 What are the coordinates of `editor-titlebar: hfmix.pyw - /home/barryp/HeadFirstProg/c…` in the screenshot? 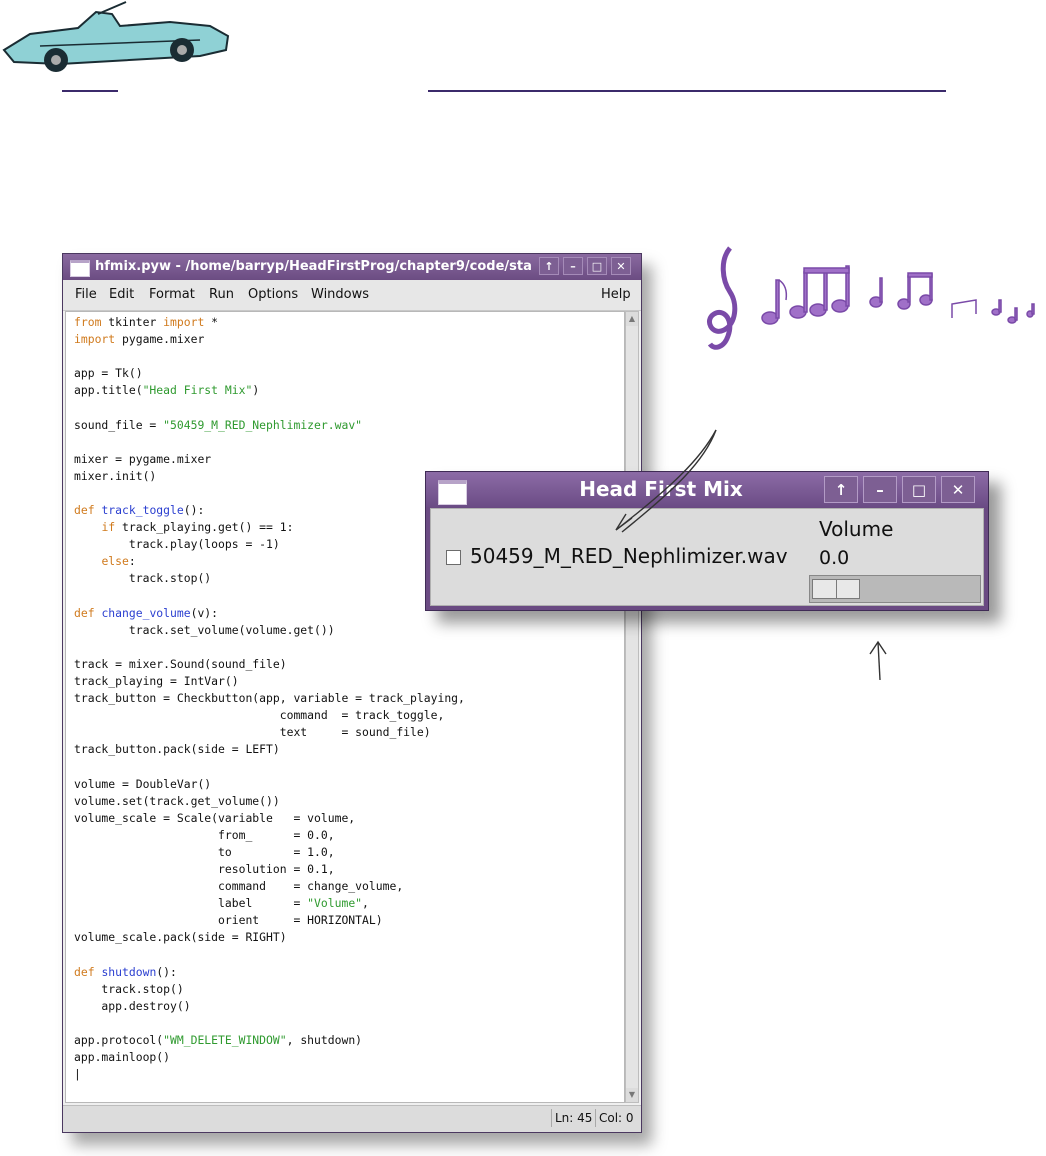 It's located at (352, 267).